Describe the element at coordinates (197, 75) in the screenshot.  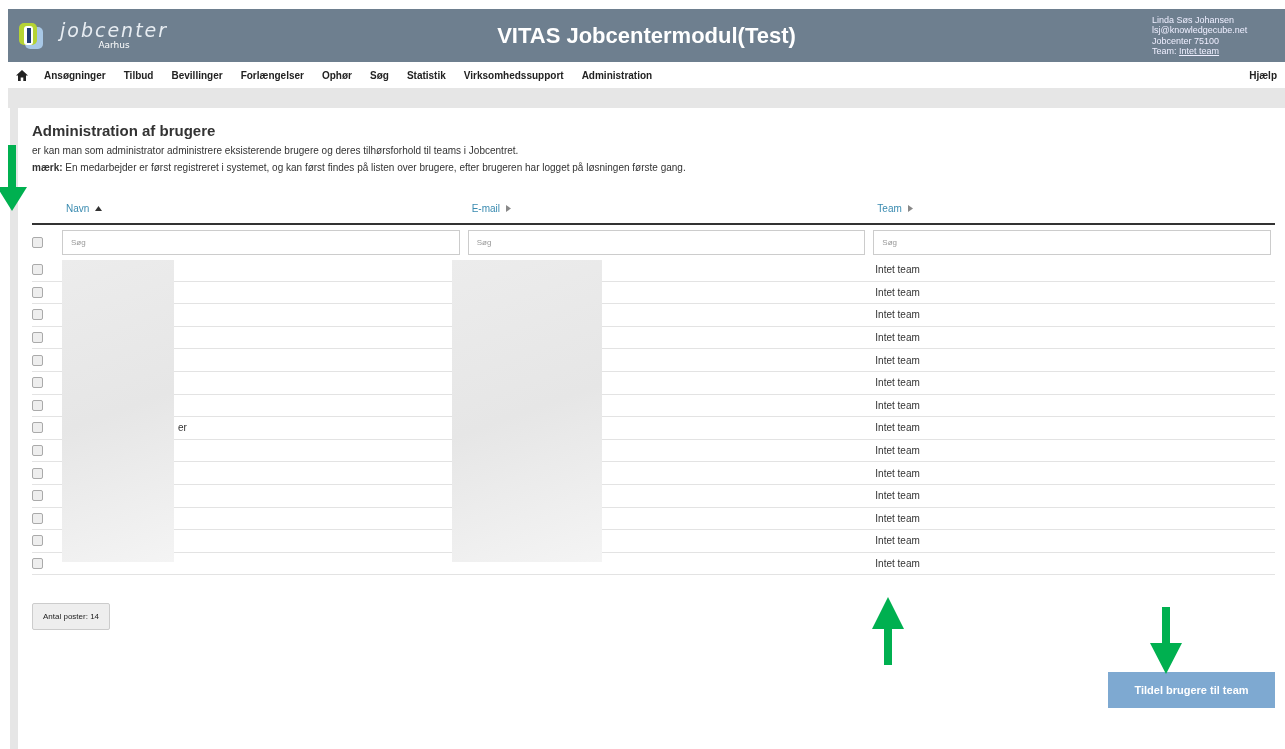
I see `nav-item: Bevillinger` at that location.